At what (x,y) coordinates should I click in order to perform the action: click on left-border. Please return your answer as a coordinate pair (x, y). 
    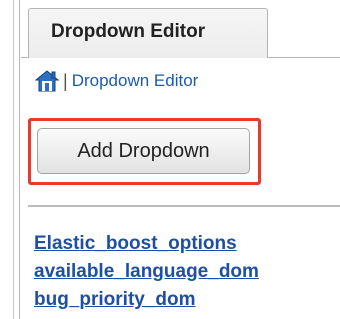
    Looking at the image, I should click on (10, 159).